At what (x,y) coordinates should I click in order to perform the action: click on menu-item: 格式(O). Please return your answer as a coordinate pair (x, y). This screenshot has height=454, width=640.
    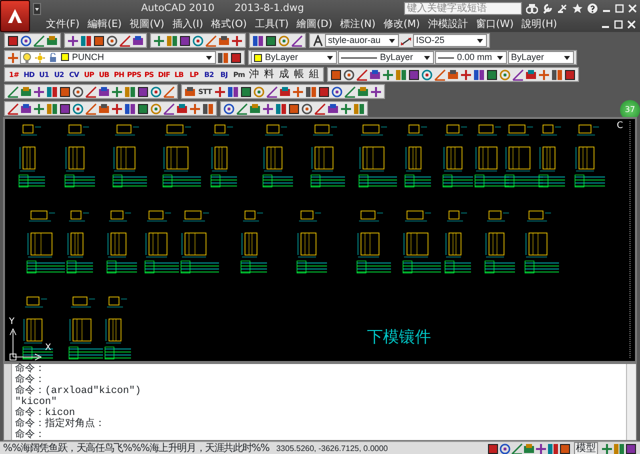
    Looking at the image, I should click on (229, 24).